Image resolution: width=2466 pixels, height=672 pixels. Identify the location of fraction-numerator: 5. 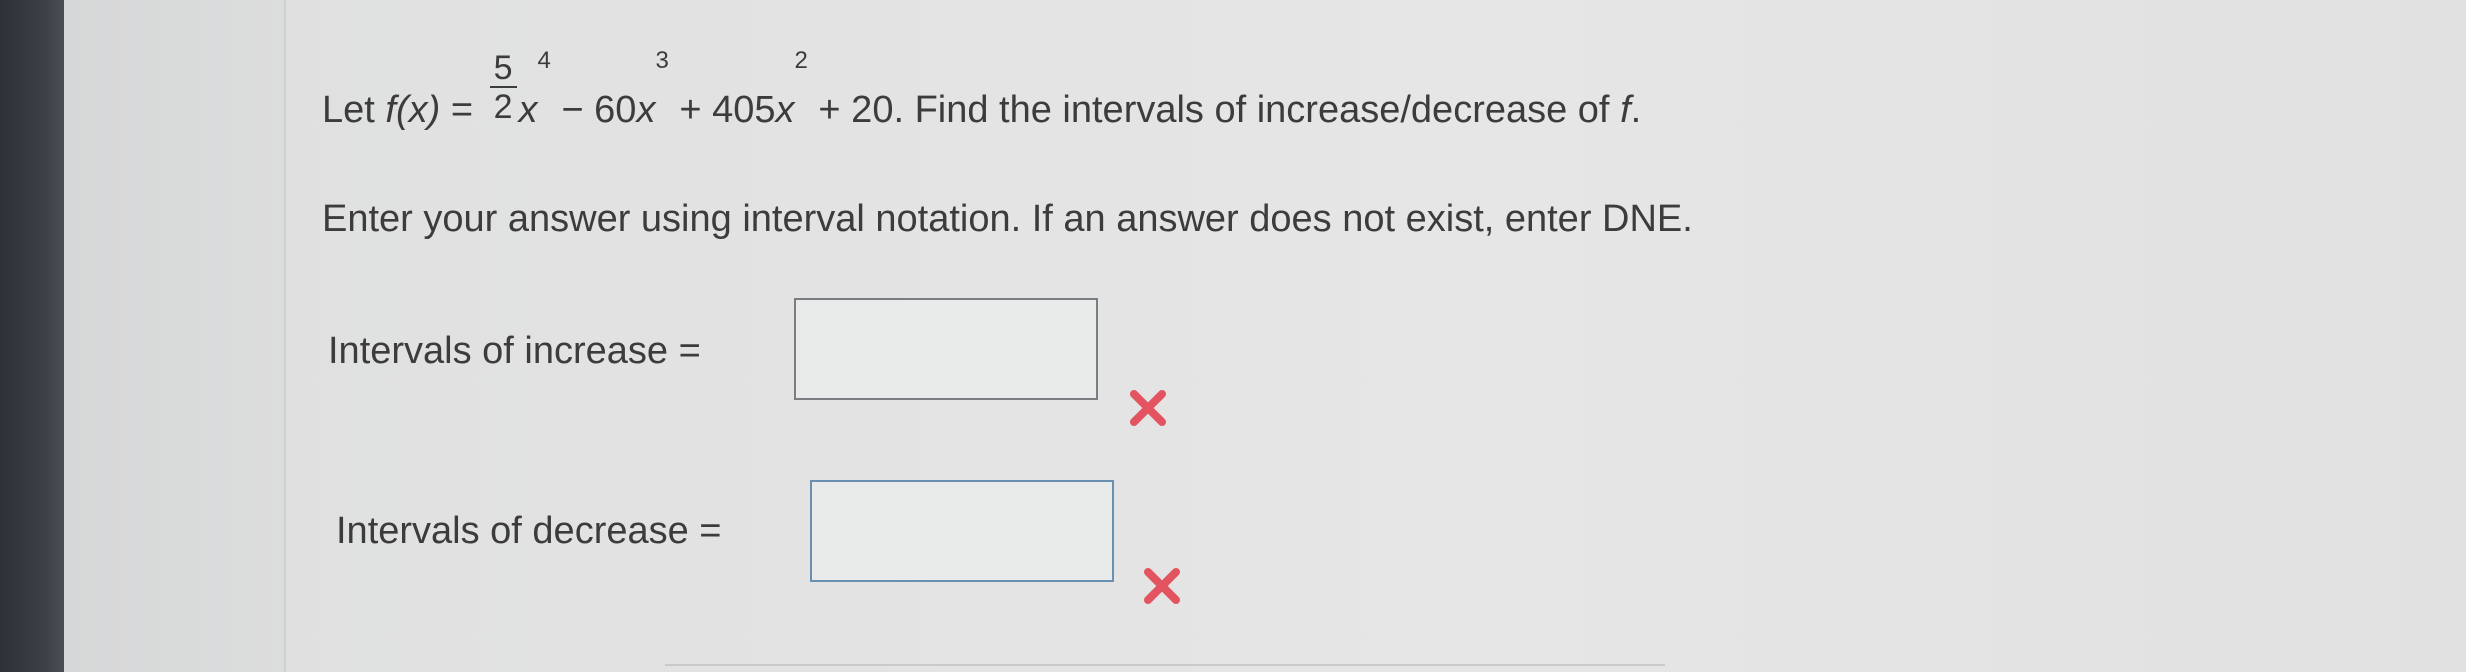
(503, 69).